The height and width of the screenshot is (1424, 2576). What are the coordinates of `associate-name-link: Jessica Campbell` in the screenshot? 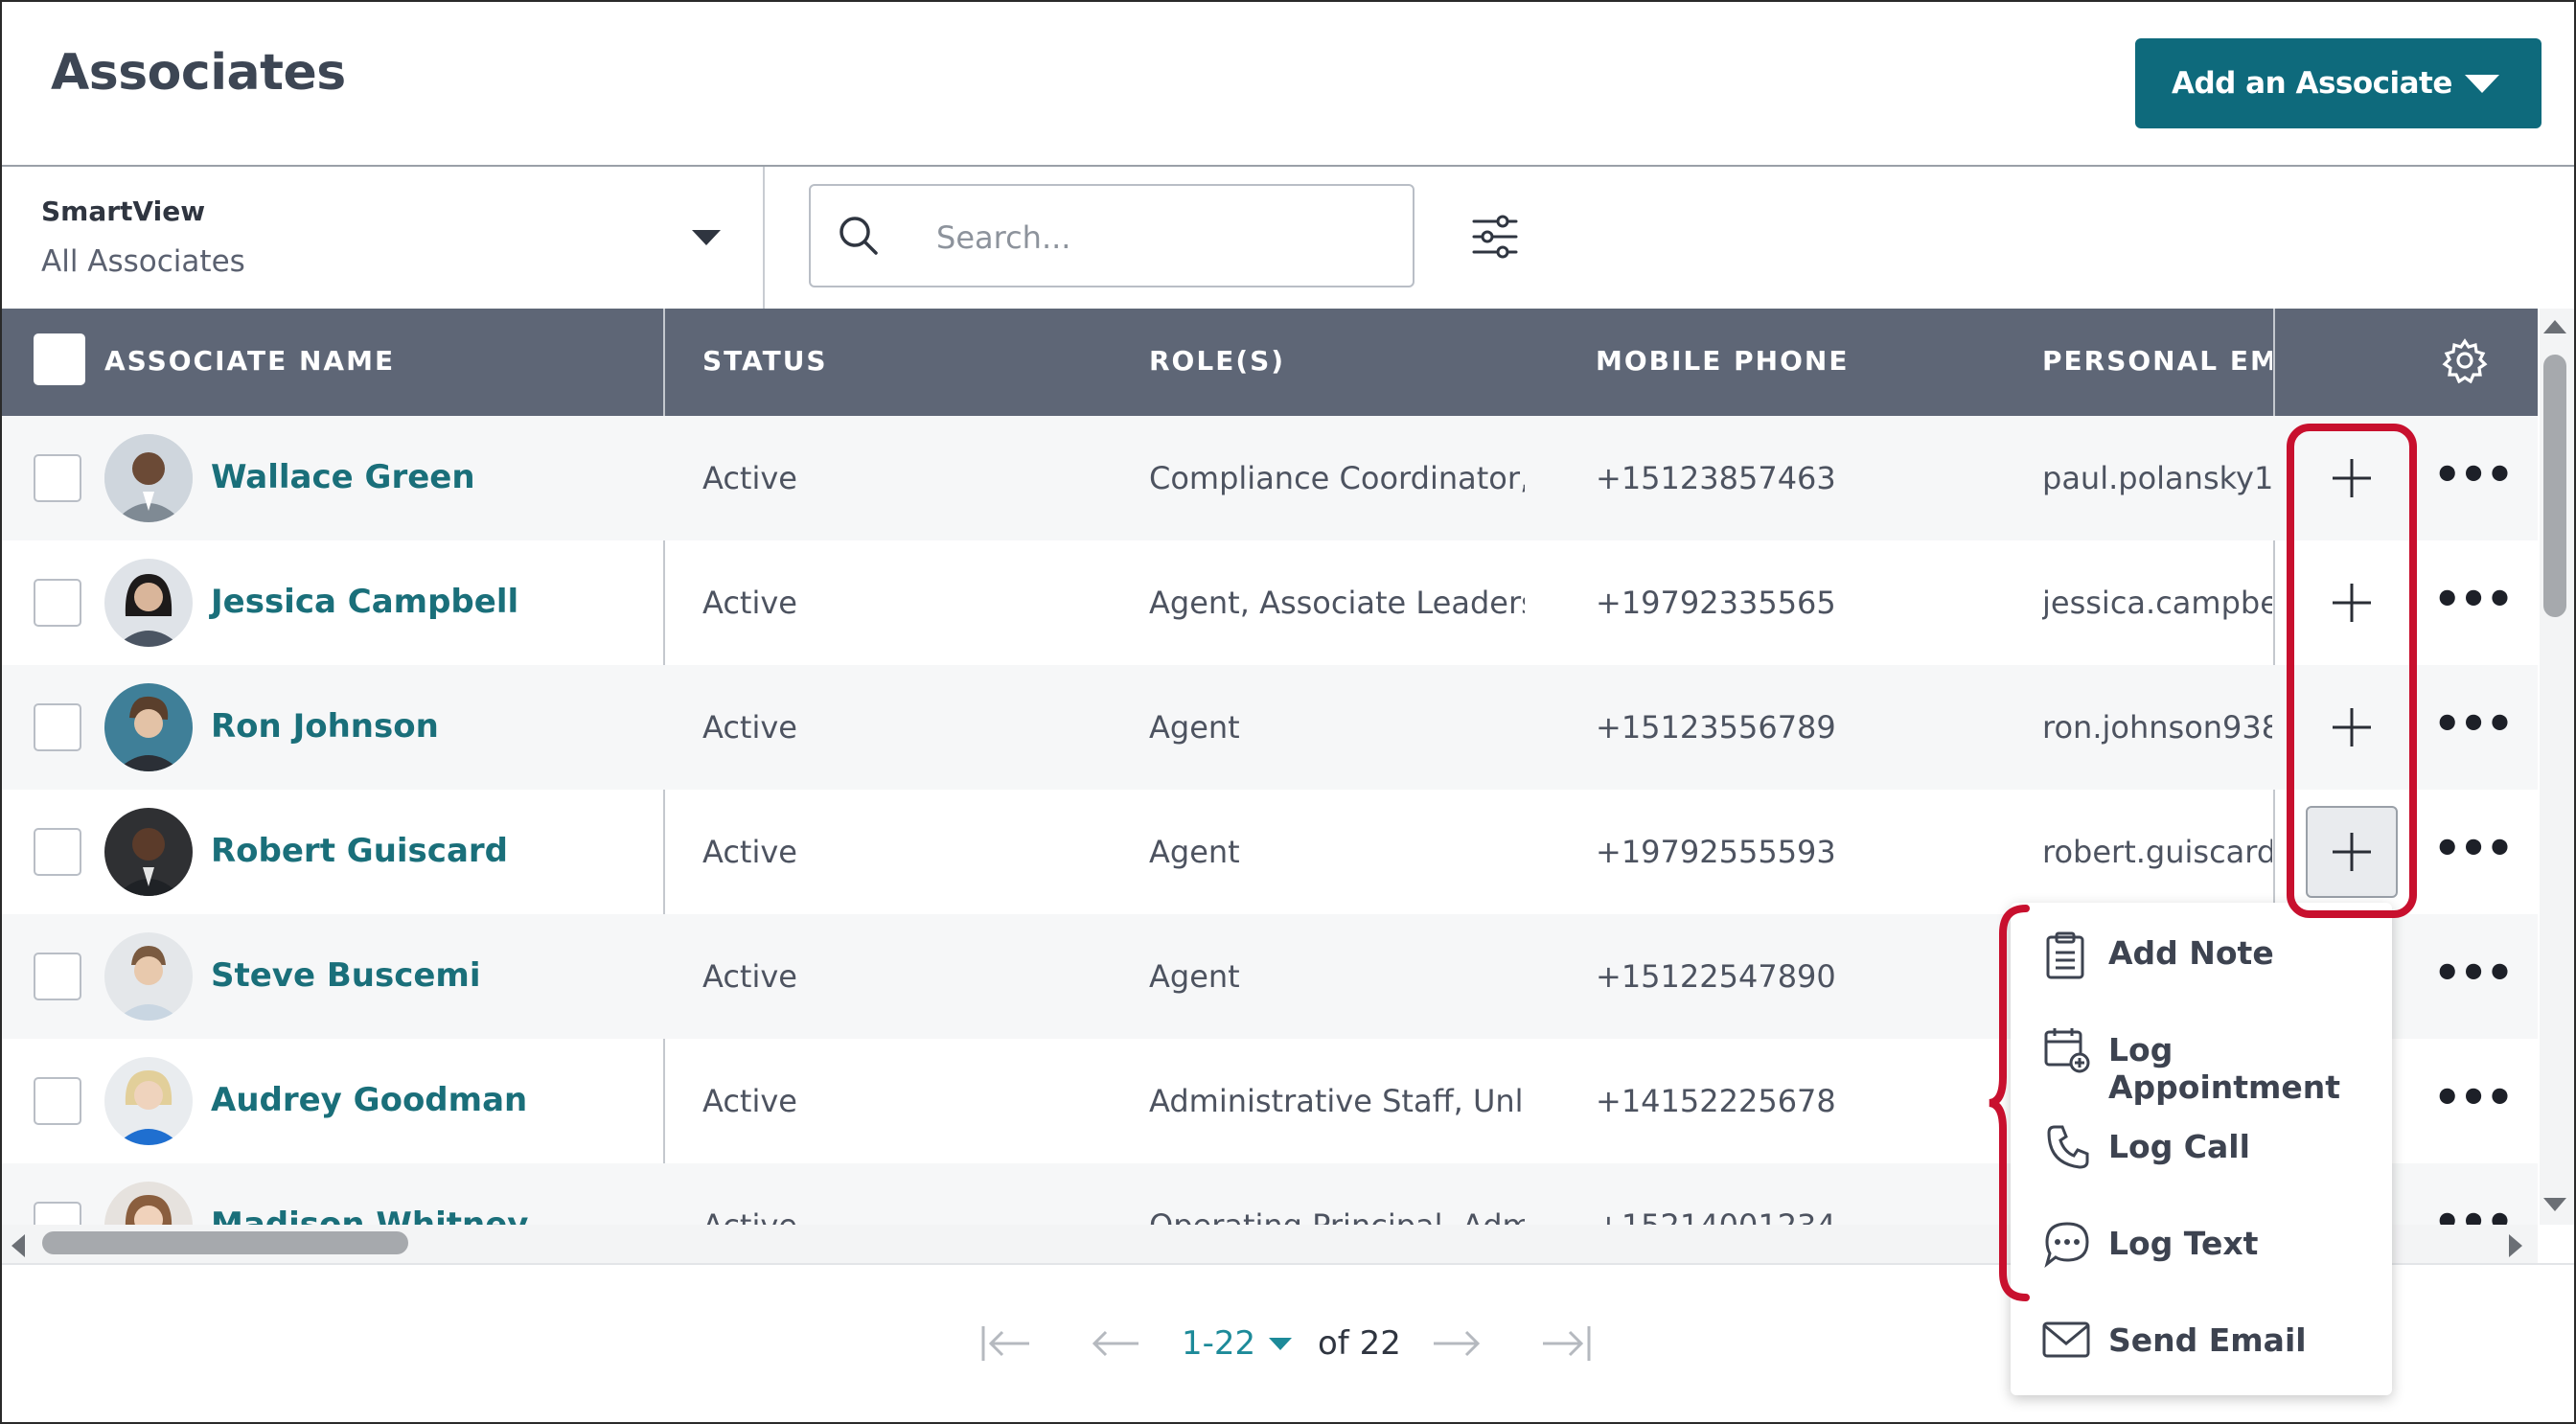 It's located at (364, 602).